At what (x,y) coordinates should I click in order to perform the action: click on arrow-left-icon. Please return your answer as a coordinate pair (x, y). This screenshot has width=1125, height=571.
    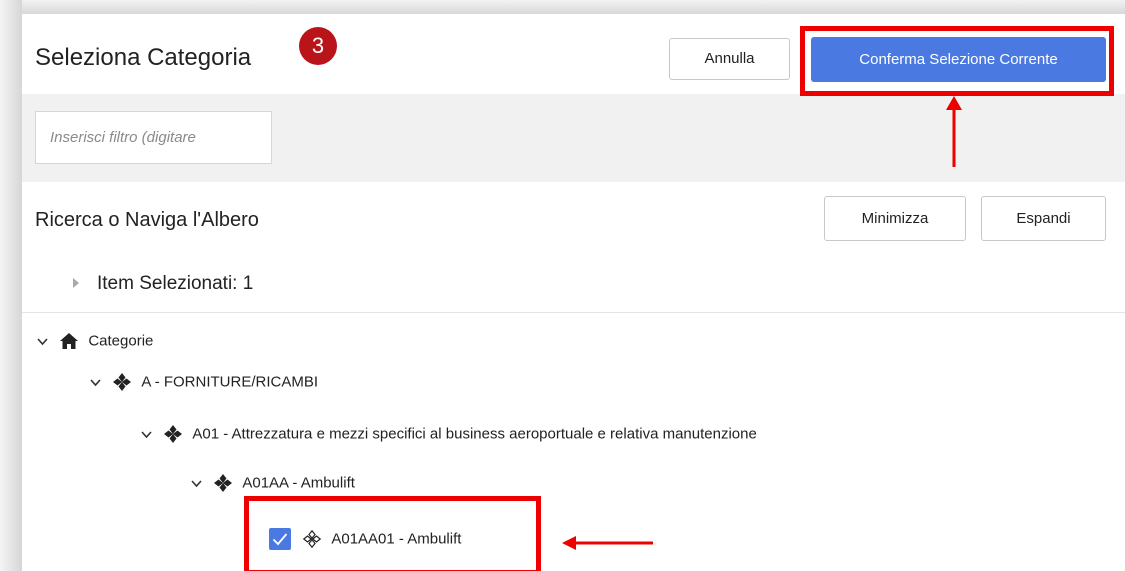
    Looking at the image, I should click on (607, 543).